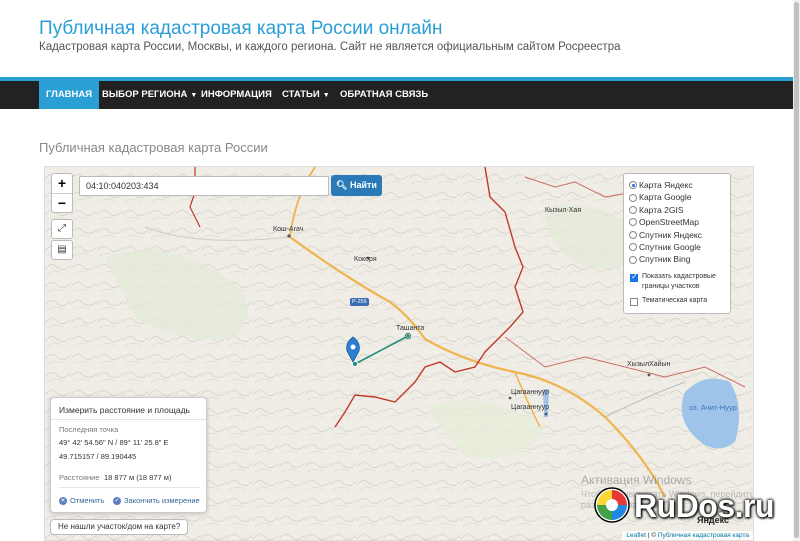  I want to click on nav-label: ВЫБОР РЕГИОНА, so click(145, 94).